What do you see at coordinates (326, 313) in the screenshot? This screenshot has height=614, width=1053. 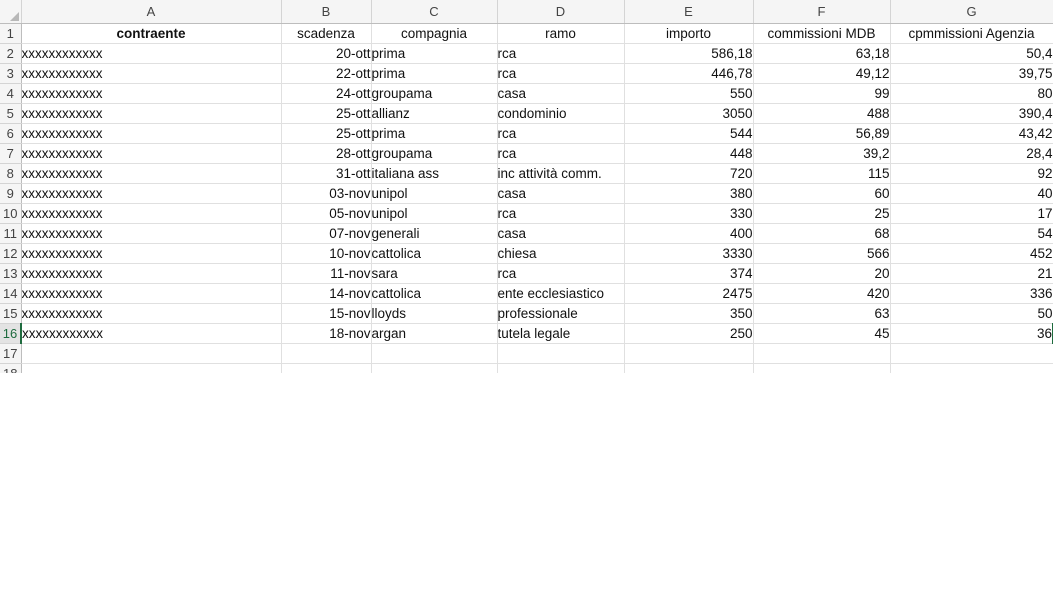 I see `cell-scadenza: 15-nov` at bounding box center [326, 313].